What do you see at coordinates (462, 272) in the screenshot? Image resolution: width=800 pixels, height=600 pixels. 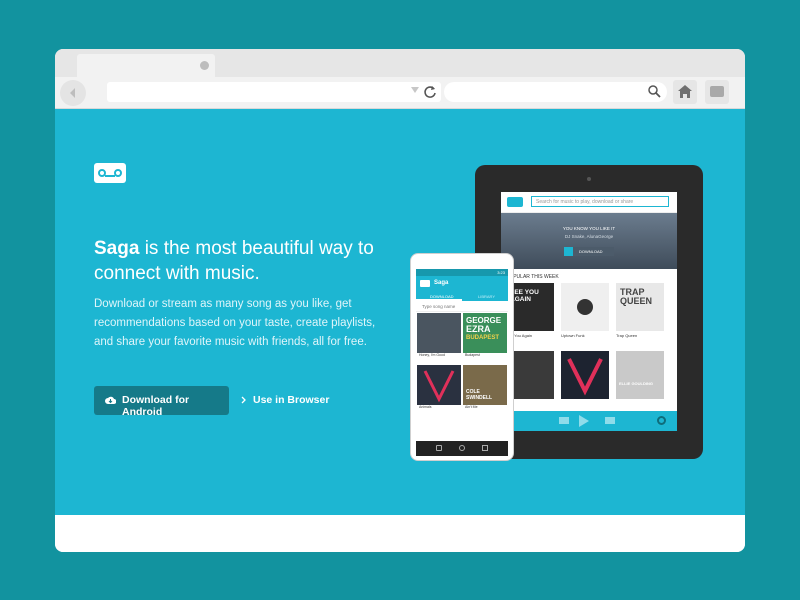 I see `phone-status-bar: 3:23` at bounding box center [462, 272].